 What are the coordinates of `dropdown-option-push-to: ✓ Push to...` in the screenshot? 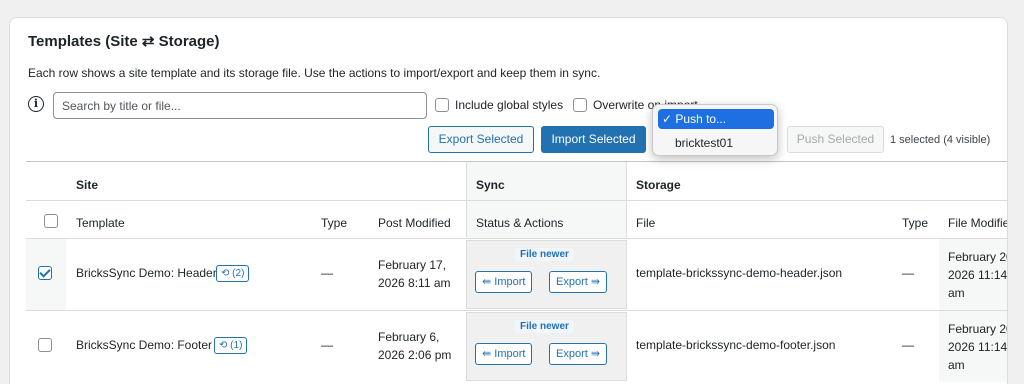 It's located at (716, 119).